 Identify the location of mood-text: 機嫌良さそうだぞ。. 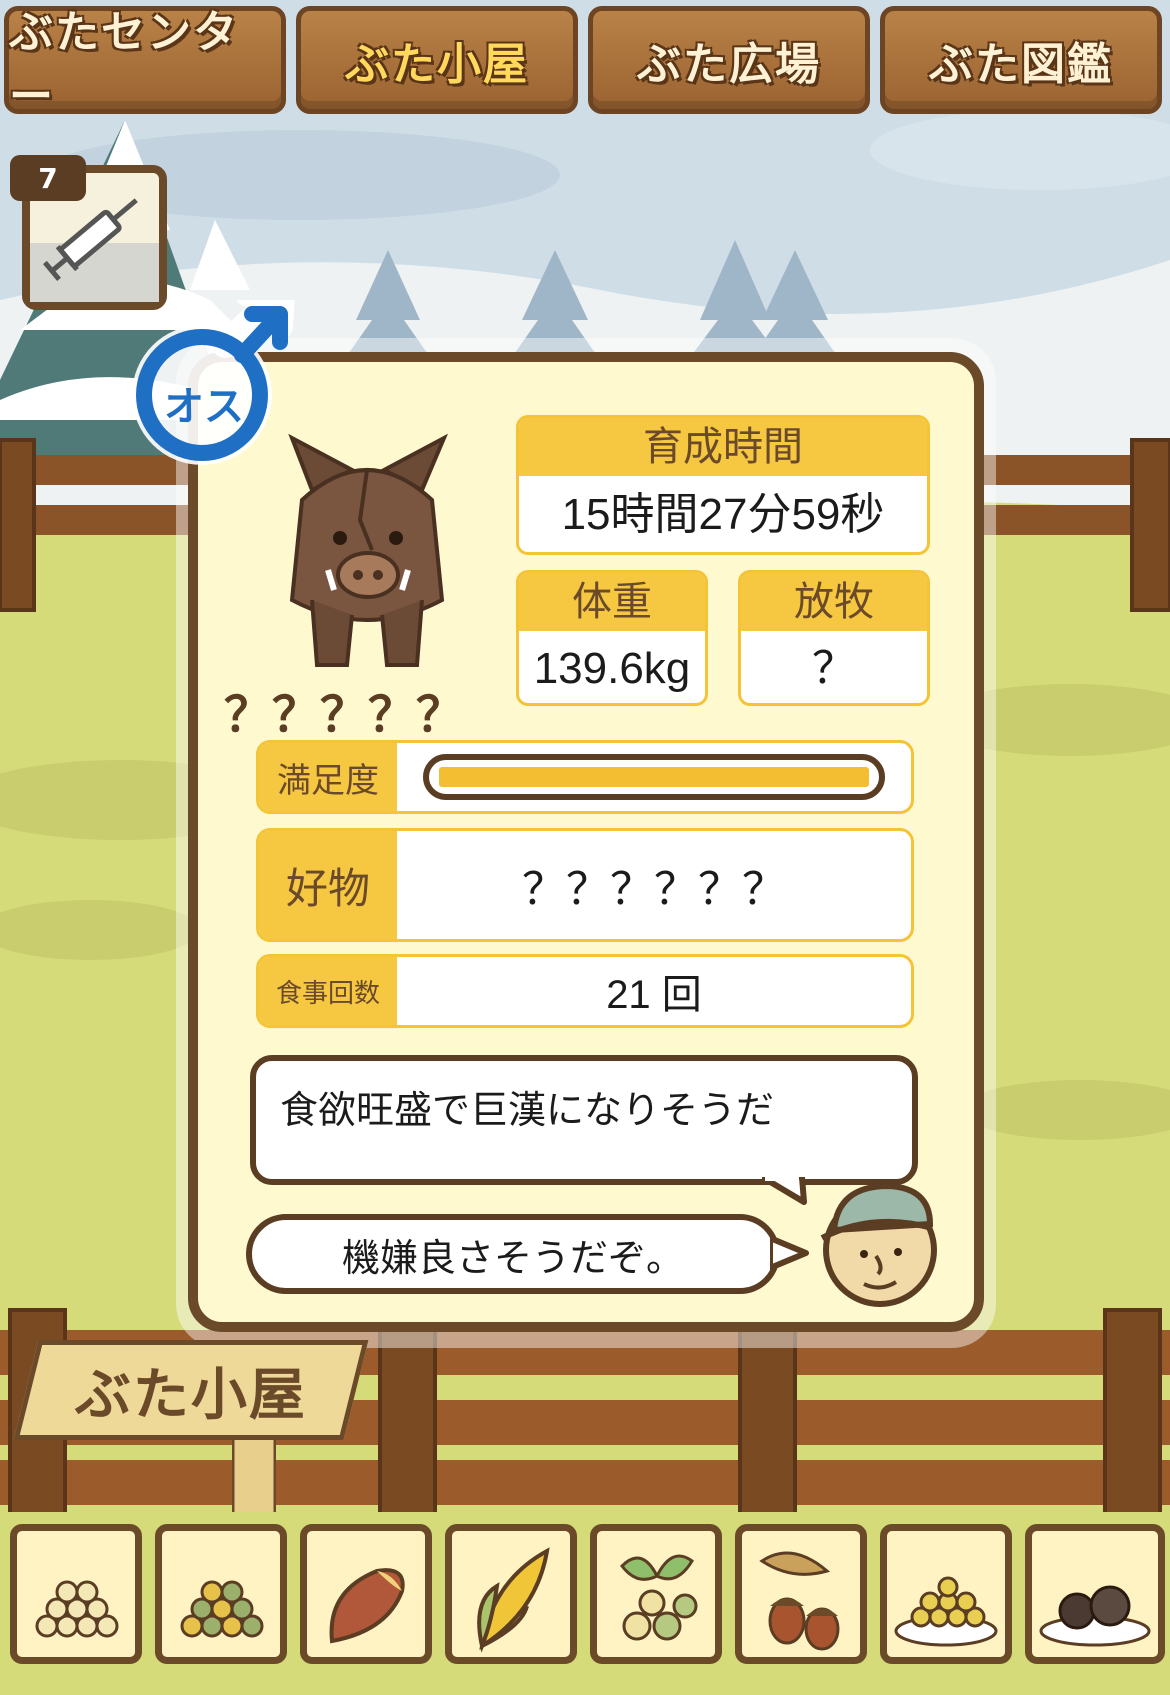
(512, 1257).